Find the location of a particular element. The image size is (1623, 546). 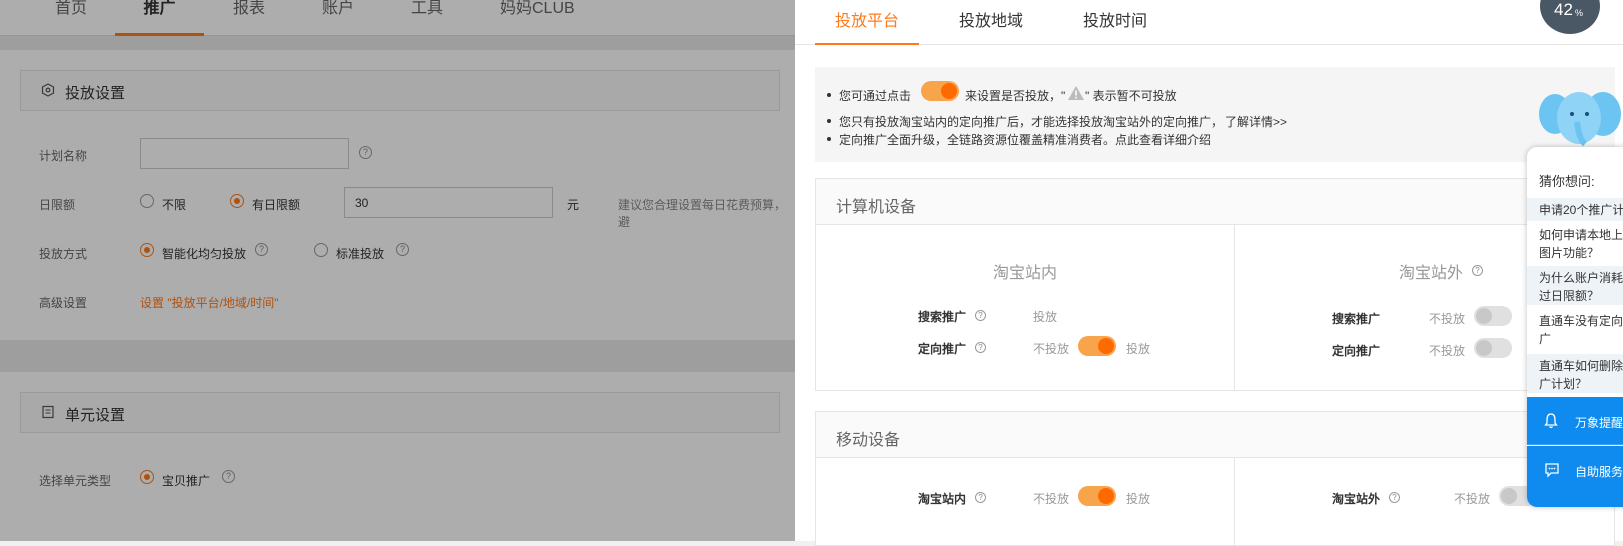

tip-2-text: 您只有投放淘宝站内的定向推广后，才能选择投放淘宝站外的定向推广， is located at coordinates (1031, 122).